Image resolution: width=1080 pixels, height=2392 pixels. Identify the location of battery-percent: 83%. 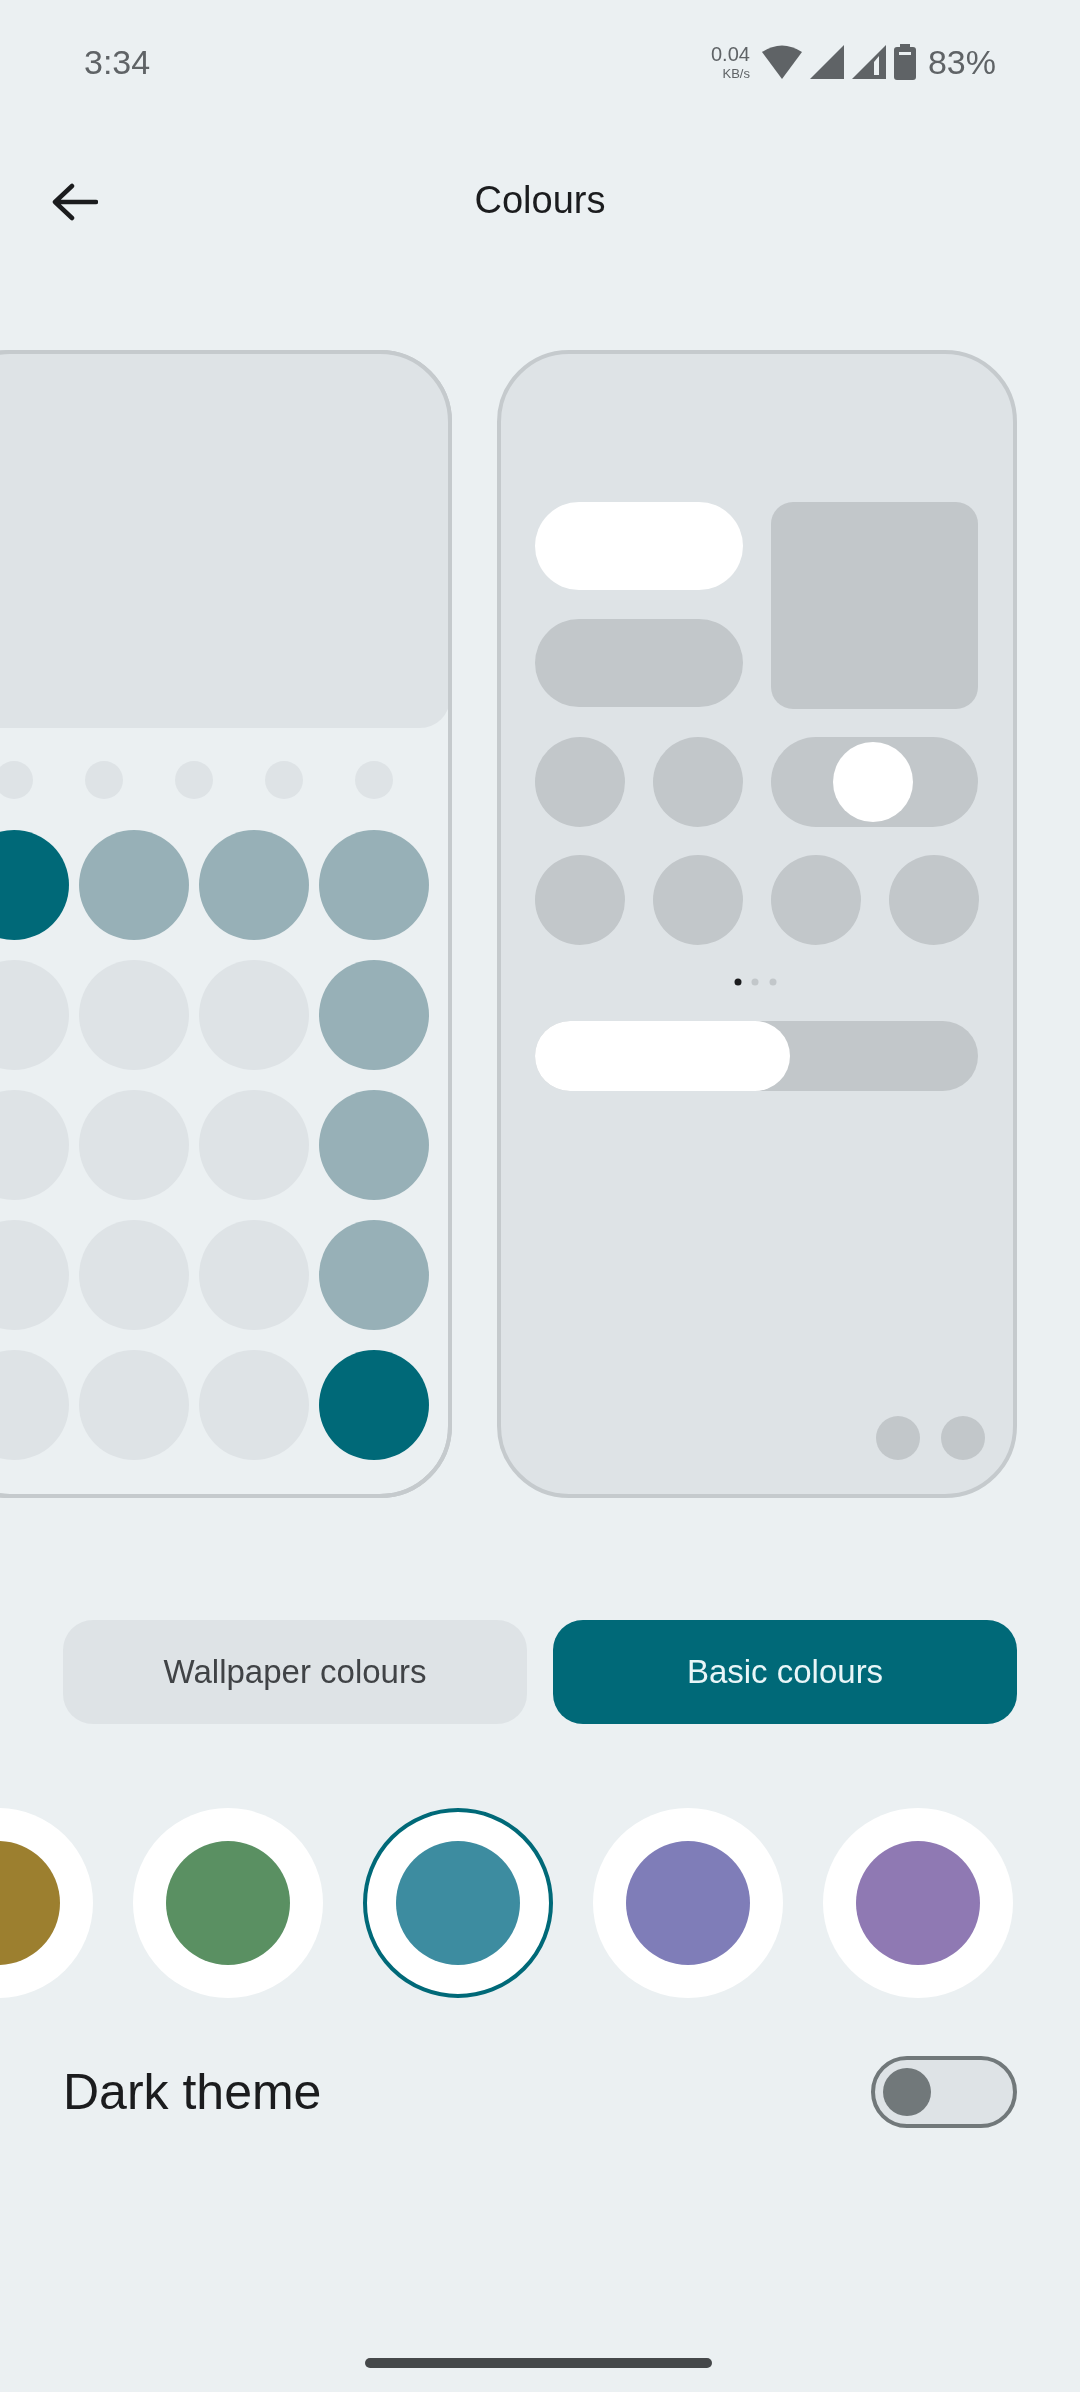
(961, 62).